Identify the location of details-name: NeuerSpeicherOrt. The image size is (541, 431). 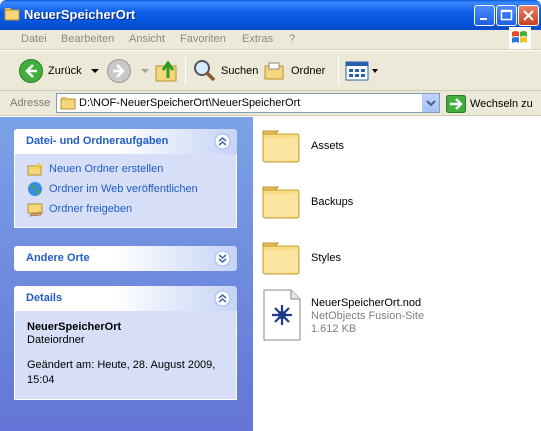
(74, 327).